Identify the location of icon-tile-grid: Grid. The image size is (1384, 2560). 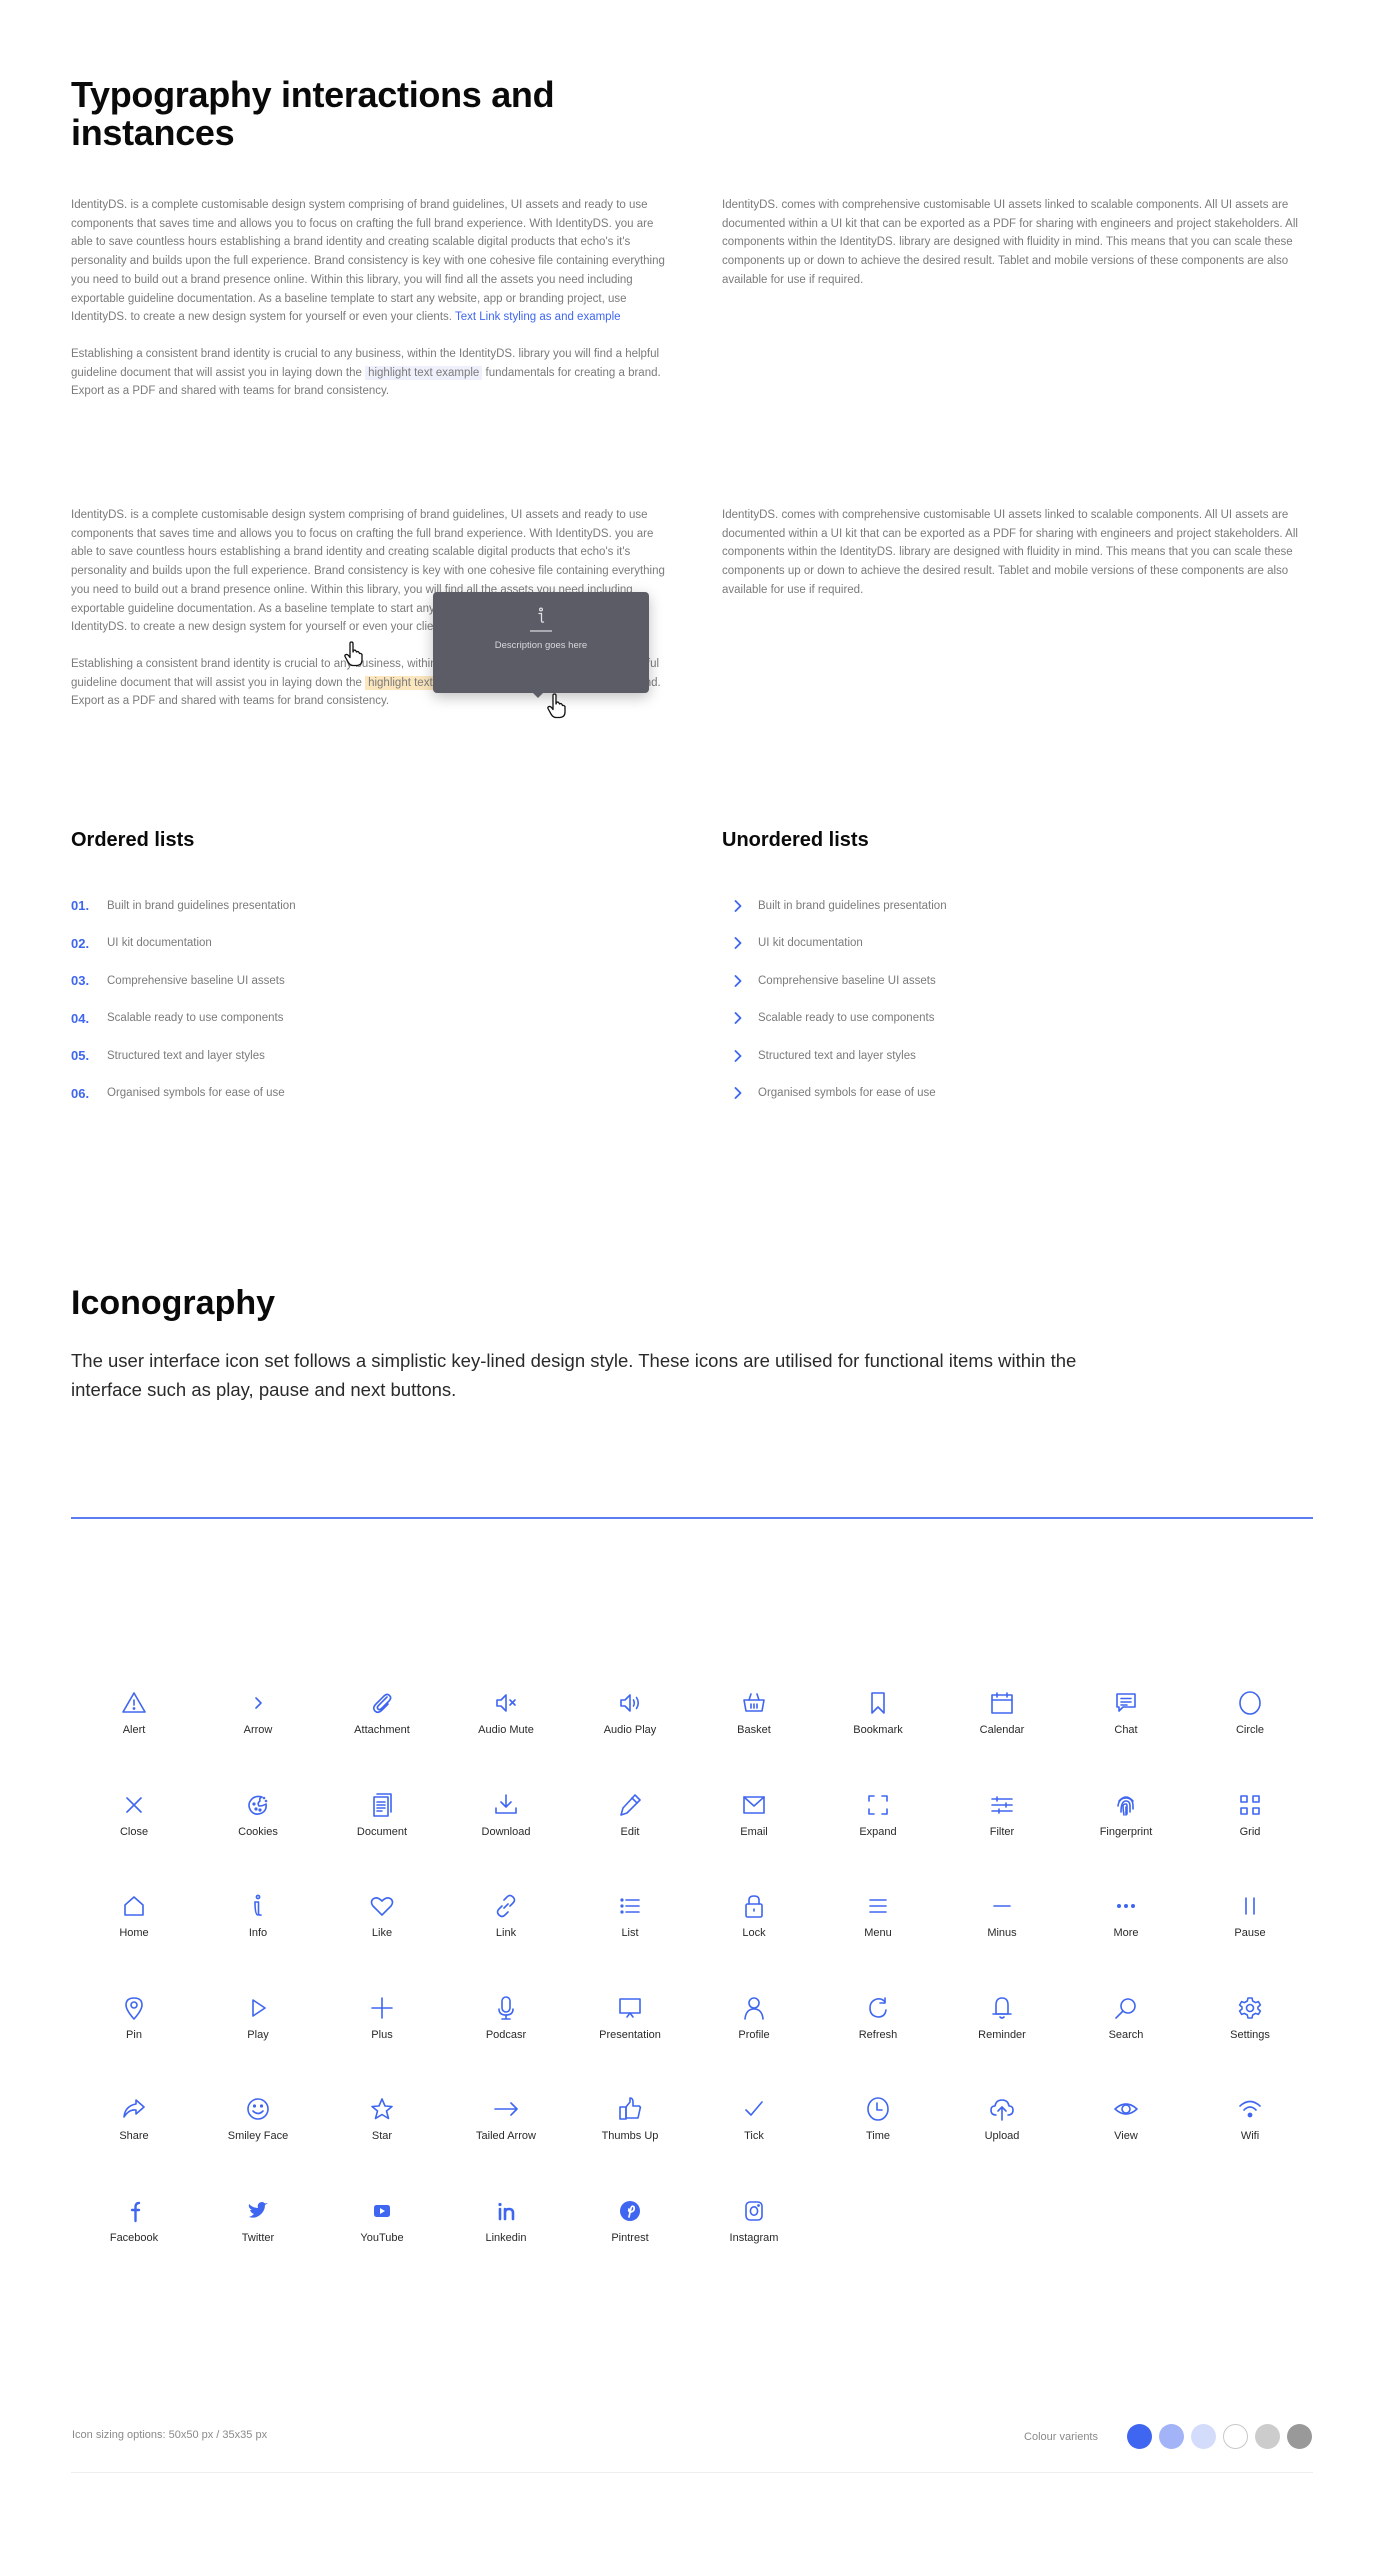
(1250, 1843).